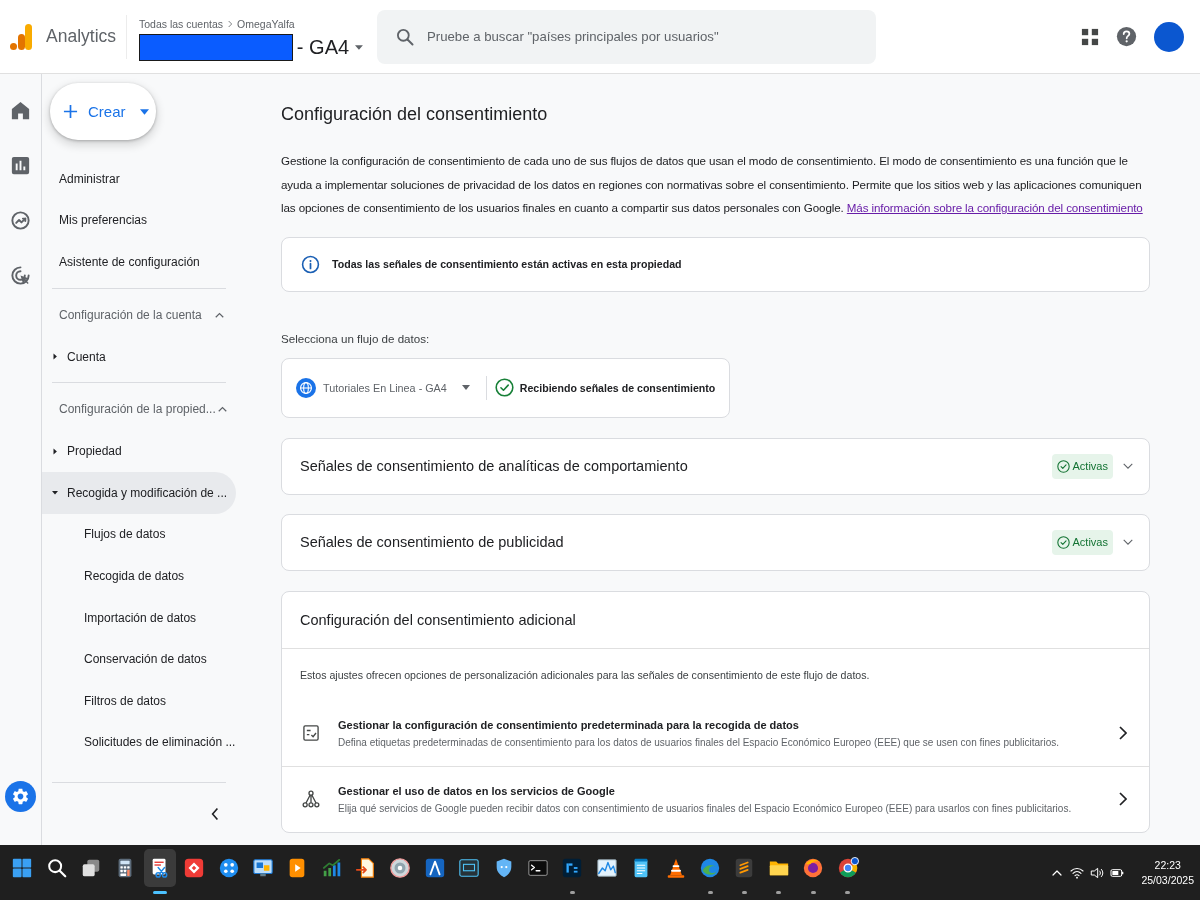  I want to click on nav-item: Flujos de datos, so click(139, 534).